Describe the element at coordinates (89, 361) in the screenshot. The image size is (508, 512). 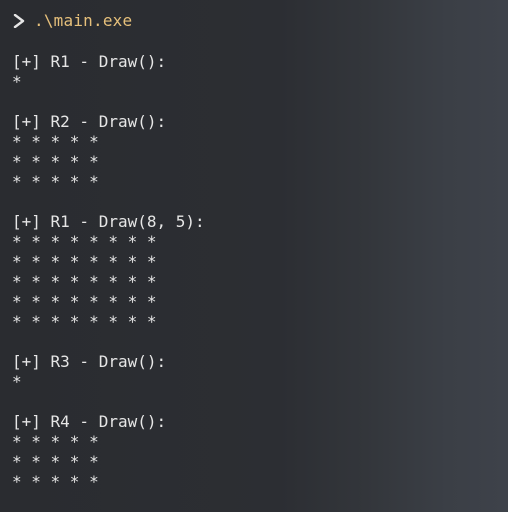
I see `output-title: [+] R3 - Draw():` at that location.